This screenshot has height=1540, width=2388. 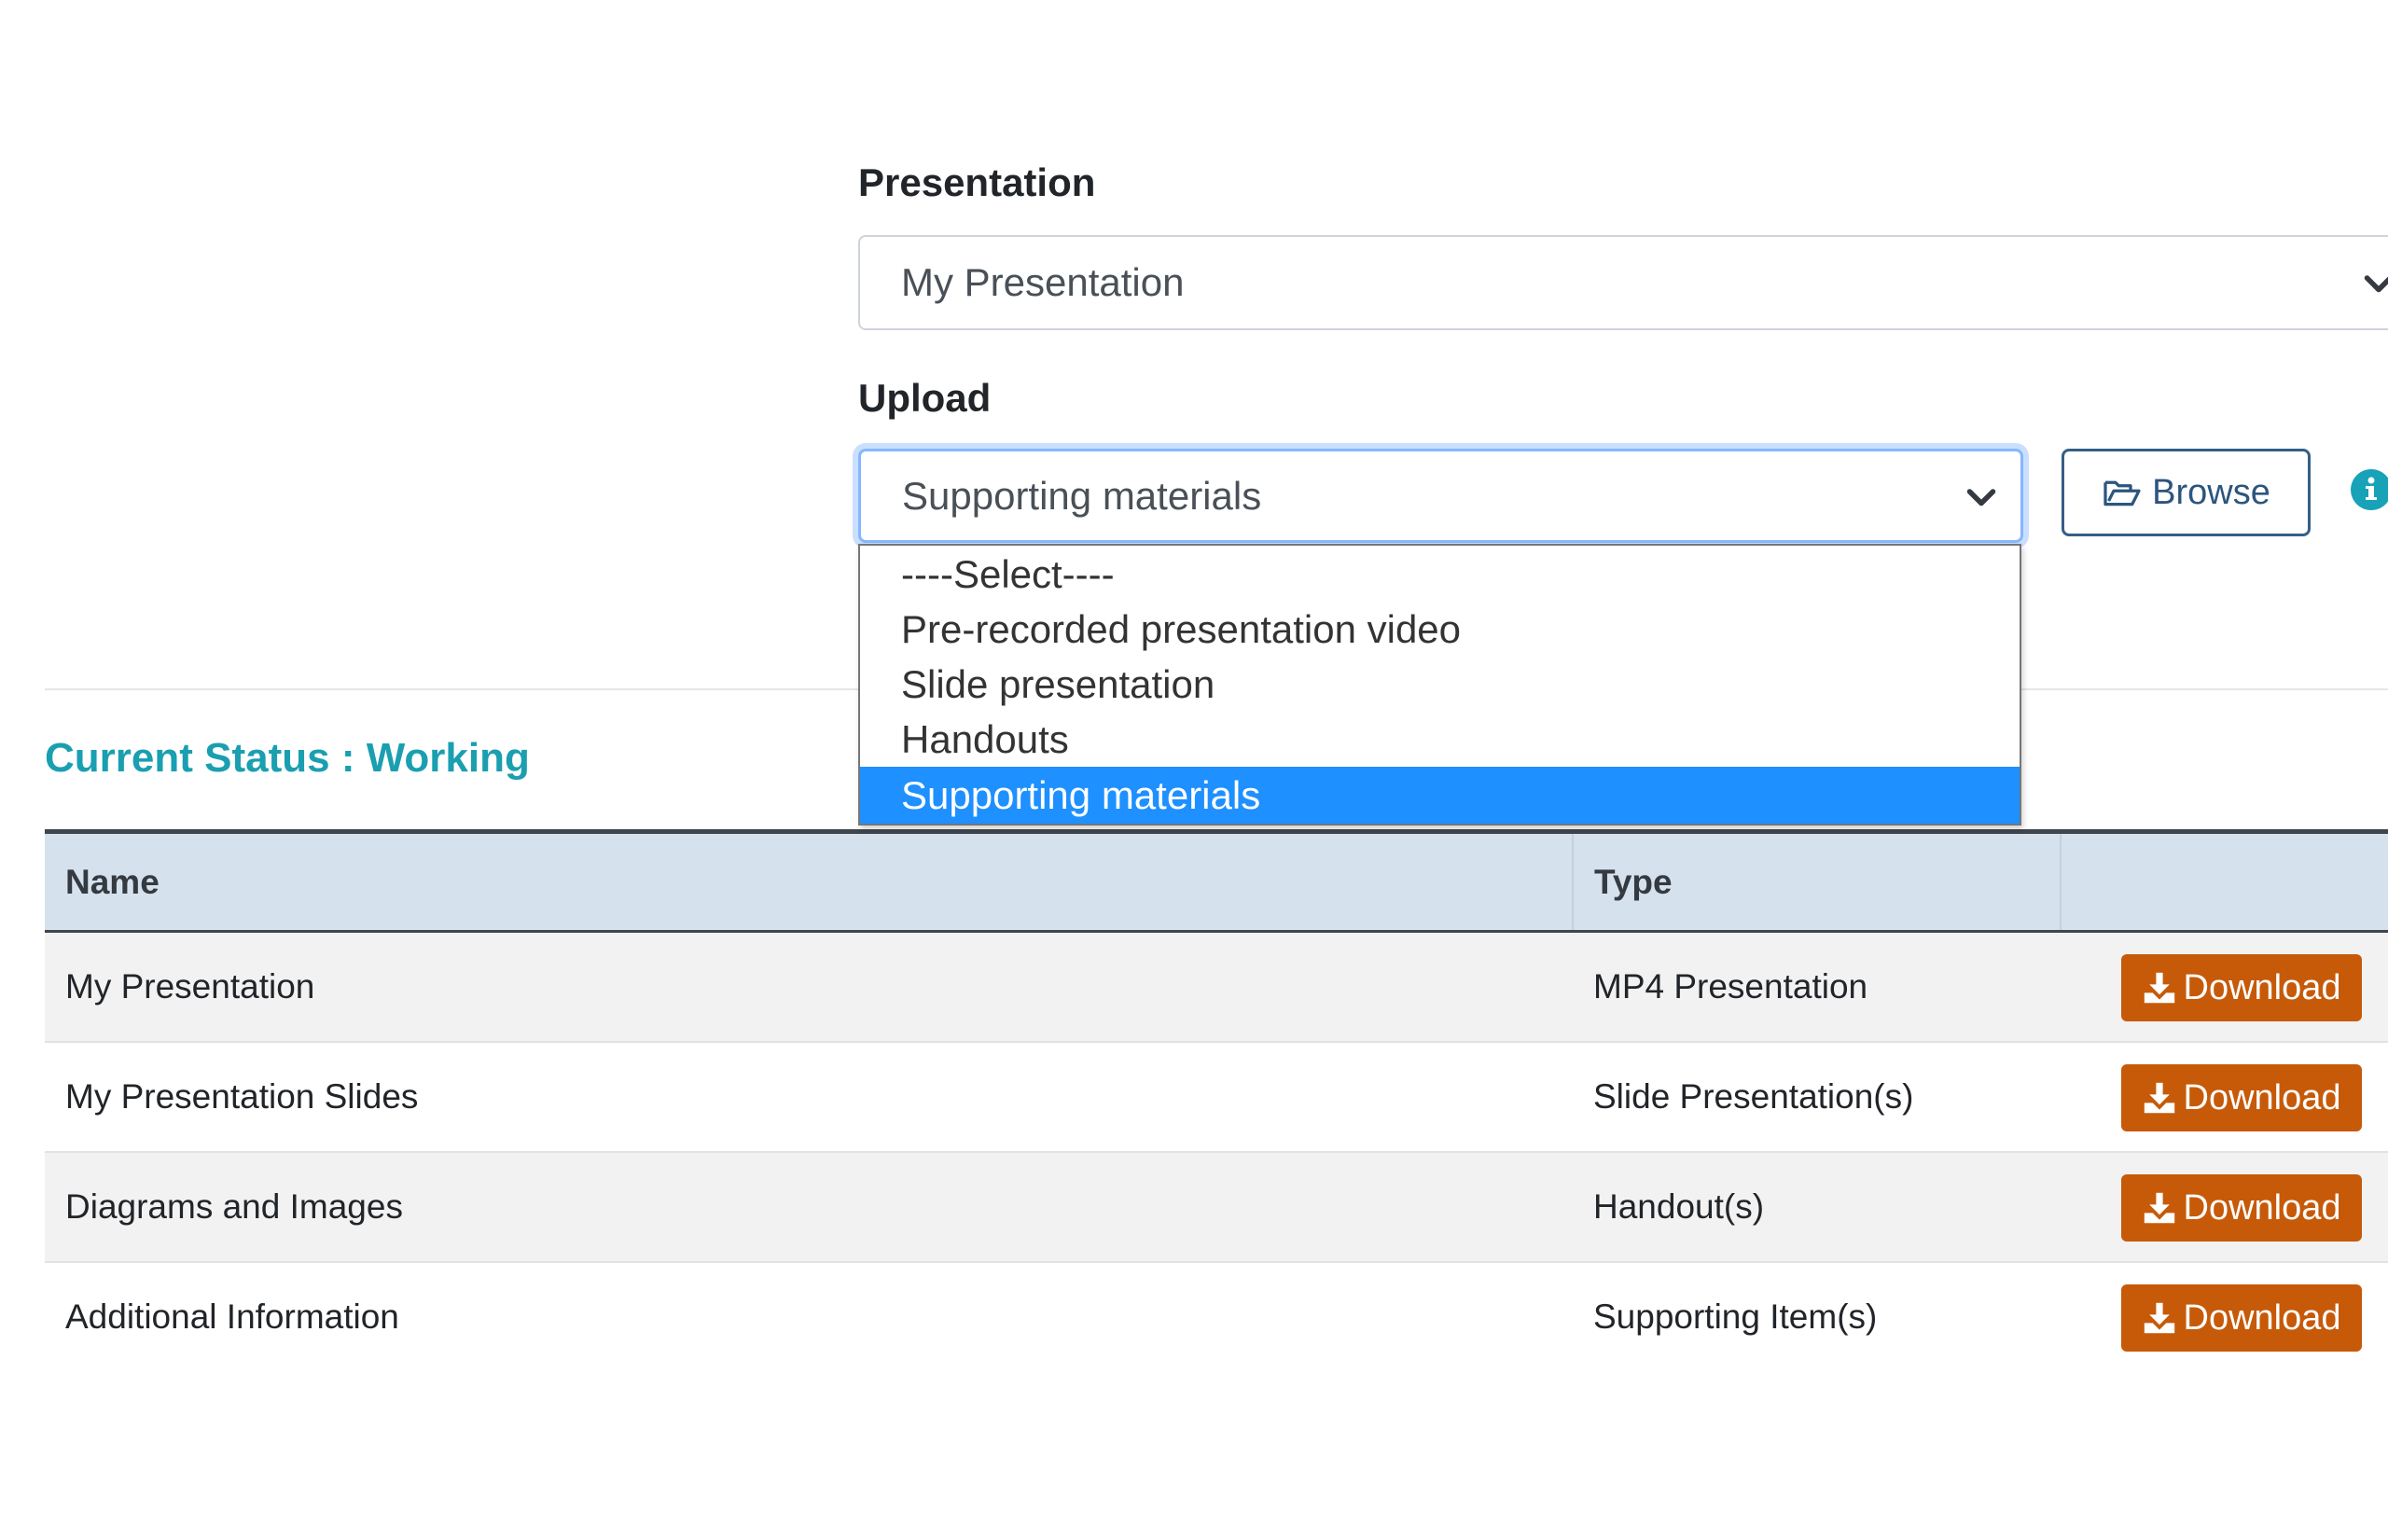 I want to click on current-status: Current Status : Working, so click(x=287, y=758).